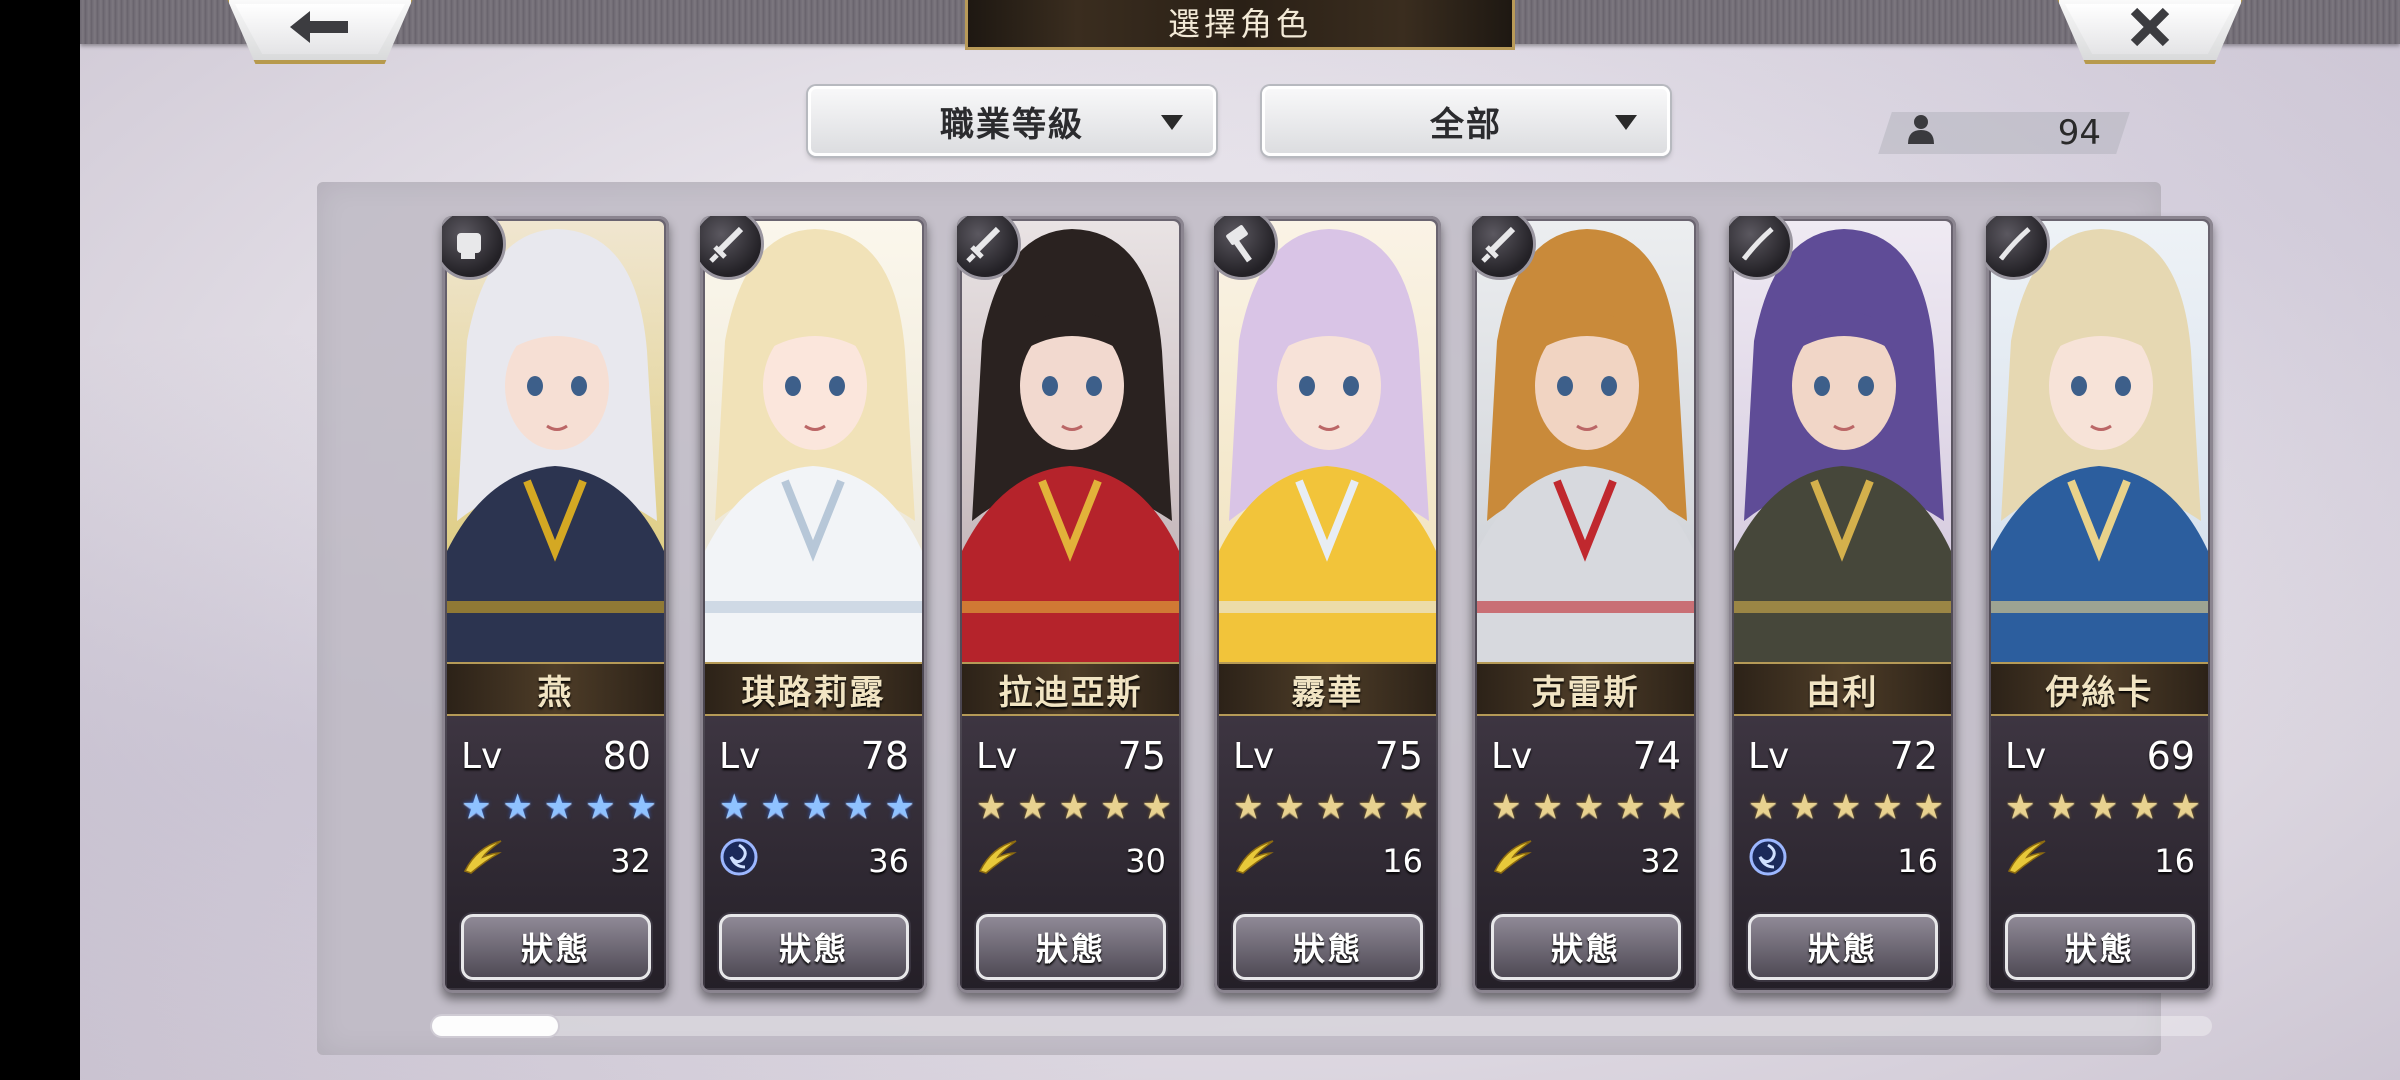 Image resolution: width=2400 pixels, height=1080 pixels. What do you see at coordinates (1071, 861) in the screenshot?
I see `element-row: 30` at bounding box center [1071, 861].